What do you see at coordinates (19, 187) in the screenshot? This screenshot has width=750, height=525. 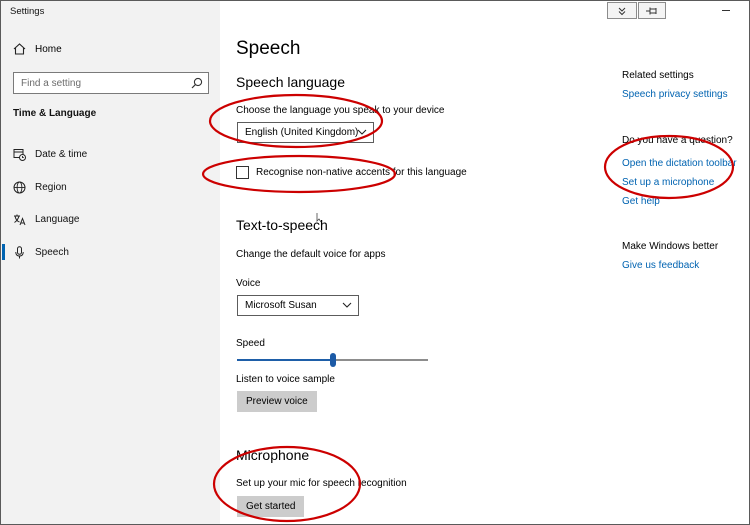 I see `globe-icon` at bounding box center [19, 187].